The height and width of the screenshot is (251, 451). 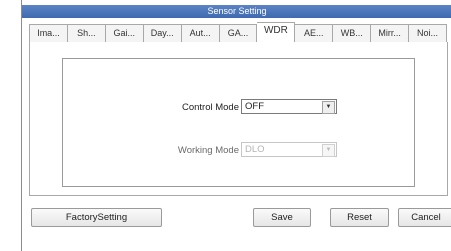 What do you see at coordinates (359, 217) in the screenshot?
I see `reset-button: Reset` at bounding box center [359, 217].